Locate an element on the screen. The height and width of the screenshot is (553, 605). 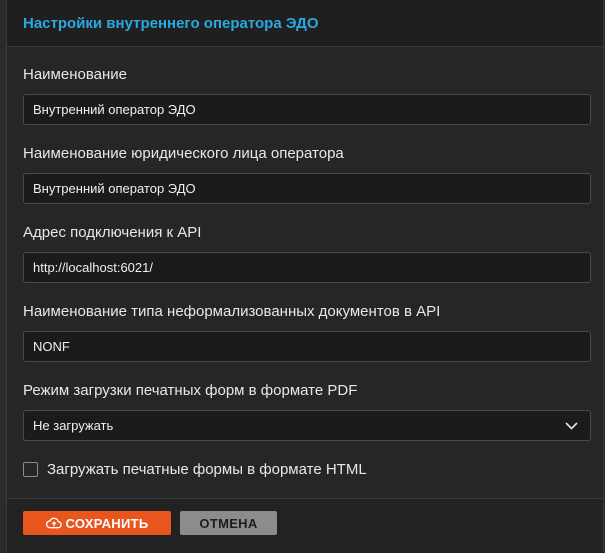
cancel-button-label: ОТМЕНА is located at coordinates (228, 523).